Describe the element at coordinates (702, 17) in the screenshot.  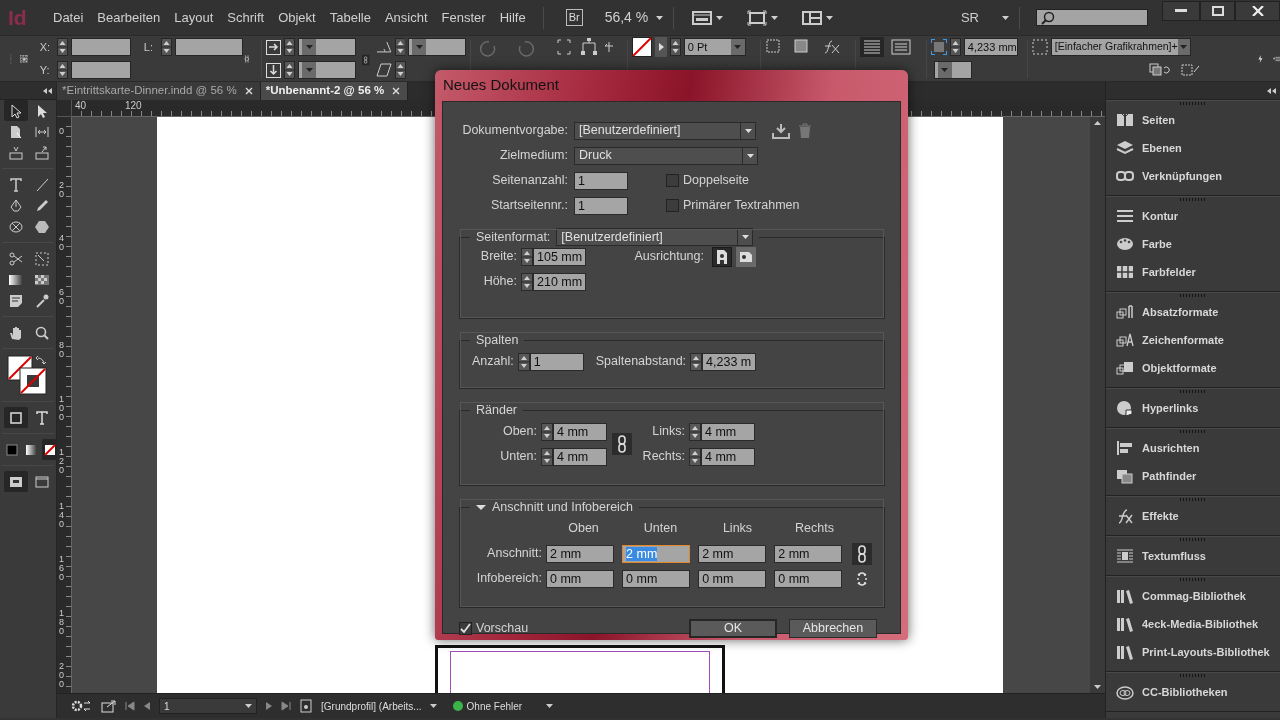
I see `view-options-icon` at that location.